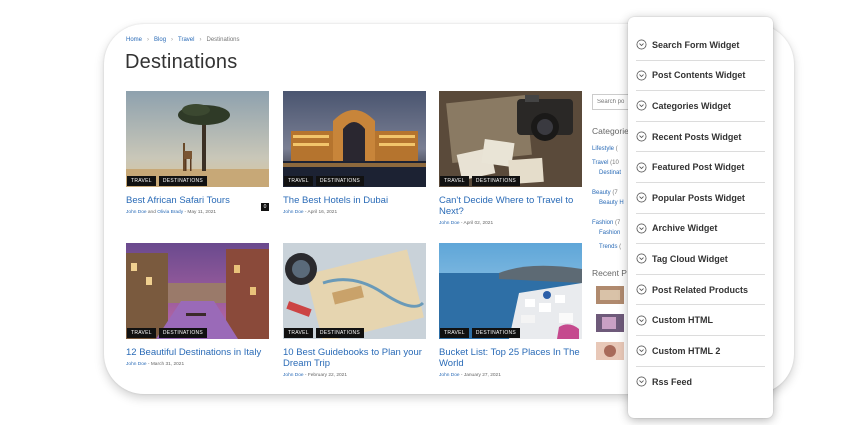 The image size is (853, 425). Describe the element at coordinates (510, 206) in the screenshot. I see `post-title: Can't Decide Where to Travel to Next?` at that location.